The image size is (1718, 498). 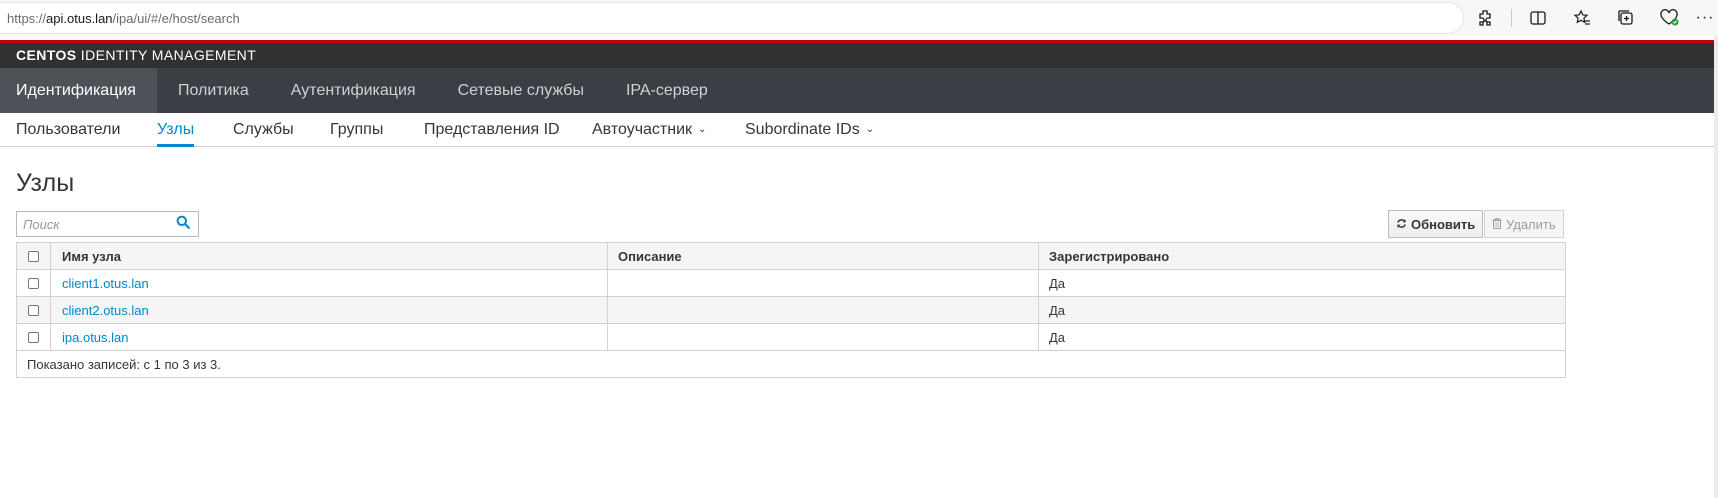 What do you see at coordinates (1670, 18) in the screenshot?
I see `browser-essentials-icon` at bounding box center [1670, 18].